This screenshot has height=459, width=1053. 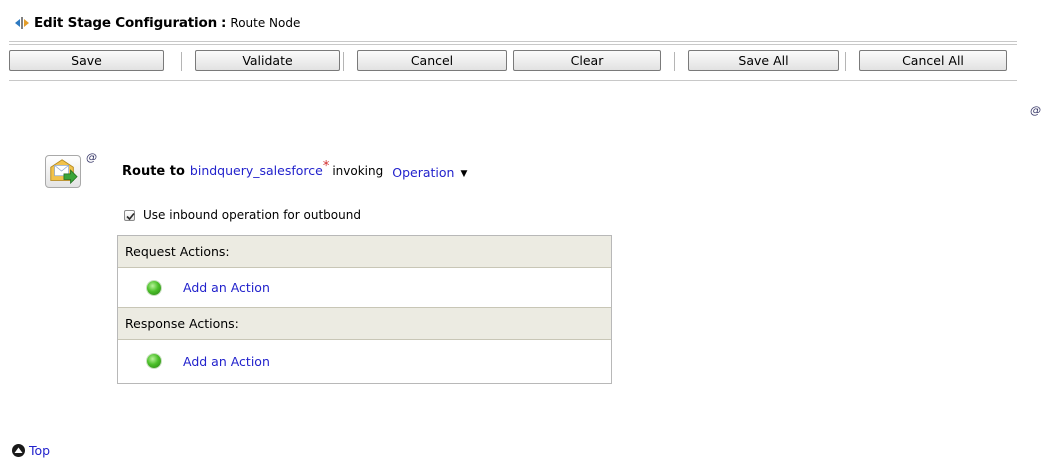 What do you see at coordinates (252, 215) in the screenshot?
I see `use-inbound-operation-label: Use inbound operation for outbound` at bounding box center [252, 215].